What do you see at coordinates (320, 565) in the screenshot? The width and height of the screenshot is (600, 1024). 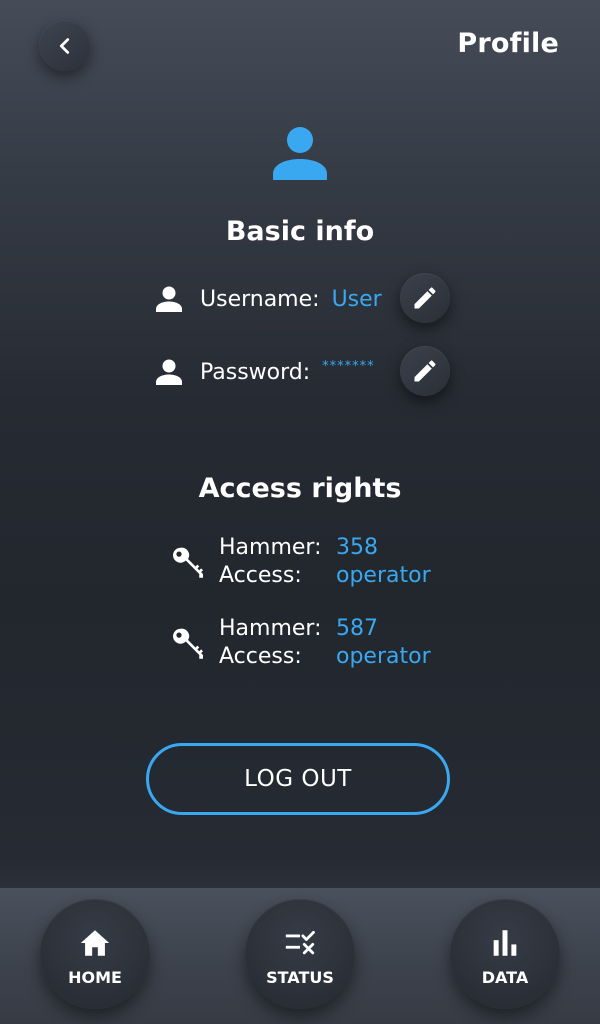 I see `access-item: Hammer: Access: 358 operator` at bounding box center [320, 565].